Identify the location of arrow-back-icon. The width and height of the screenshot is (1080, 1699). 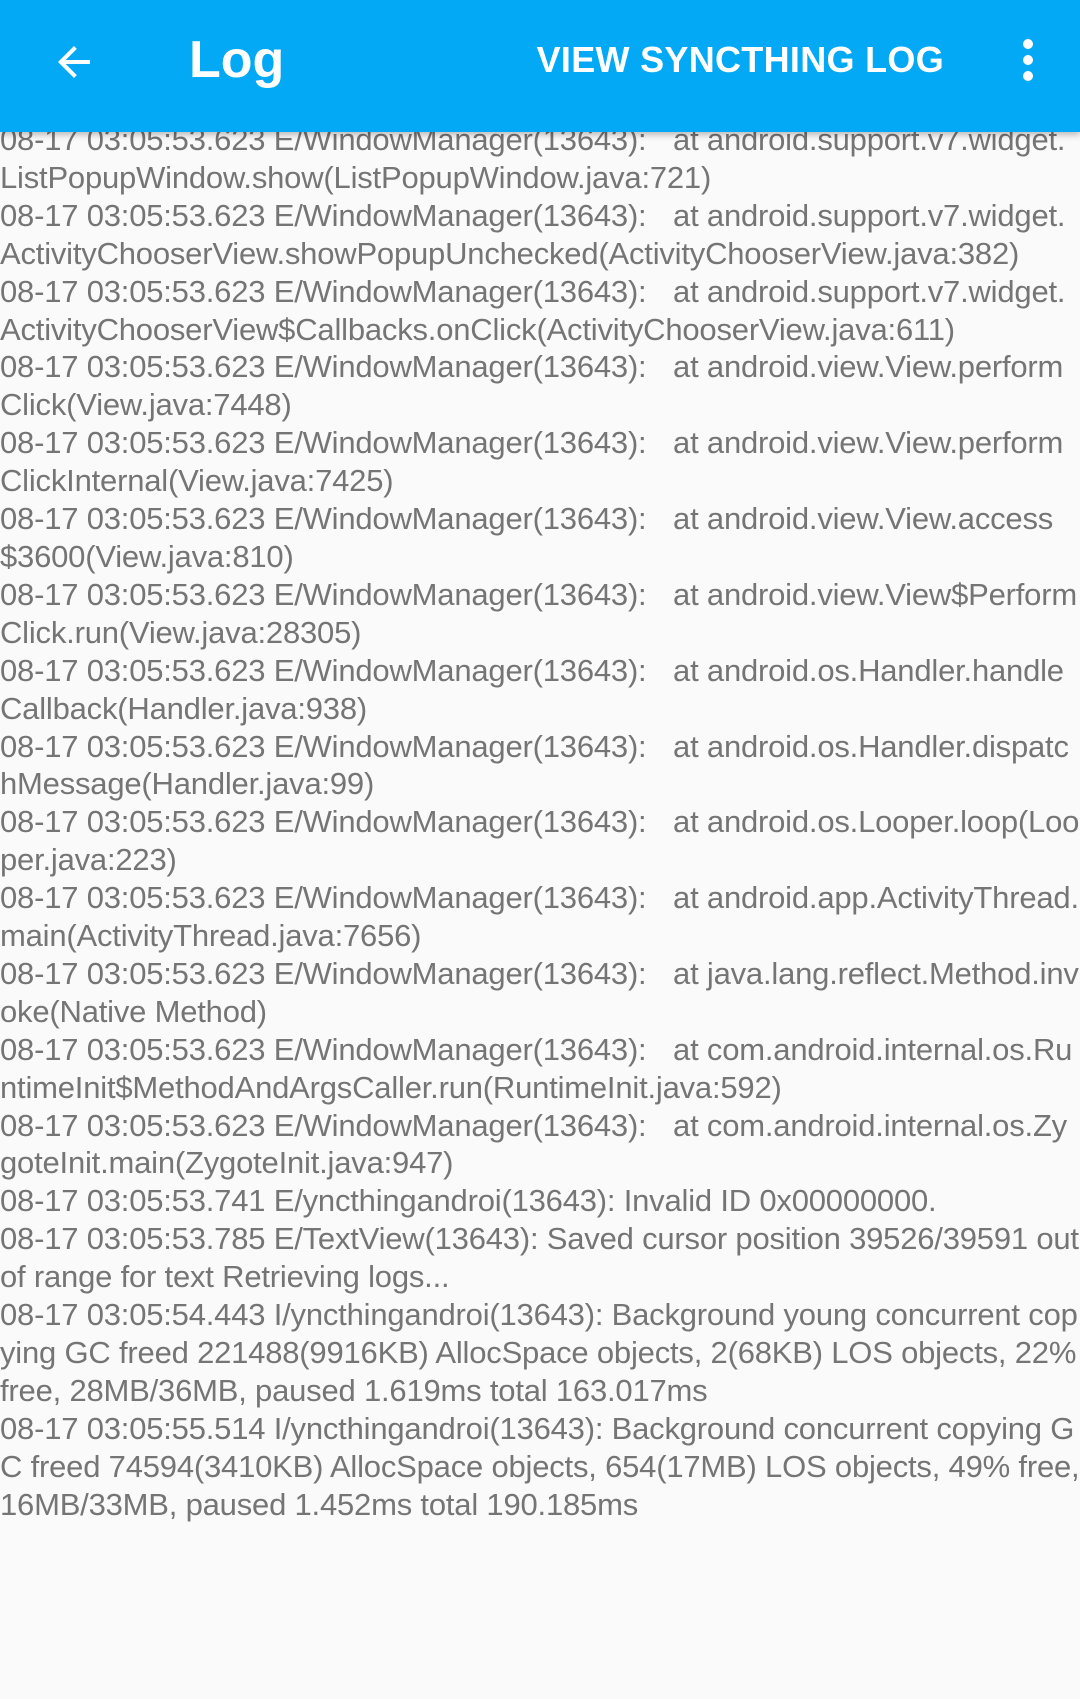
(74, 62).